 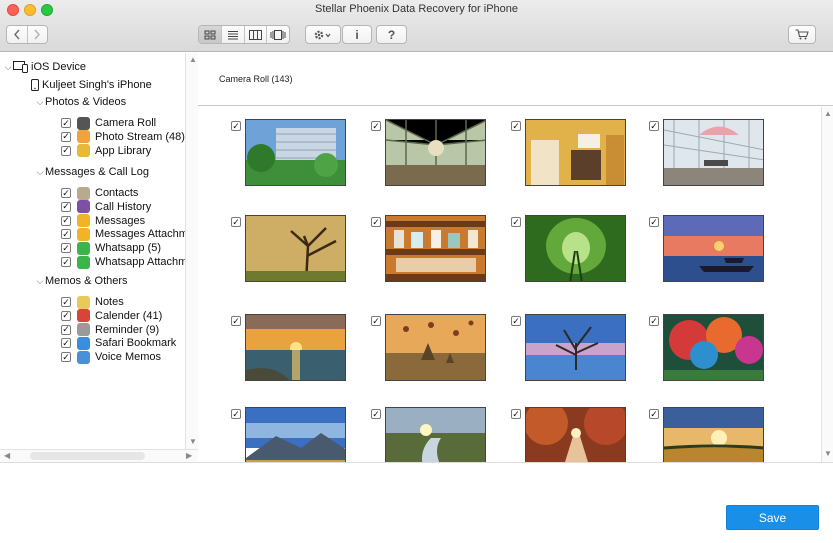 I want to click on autumn-road-photo, so click(x=575, y=434).